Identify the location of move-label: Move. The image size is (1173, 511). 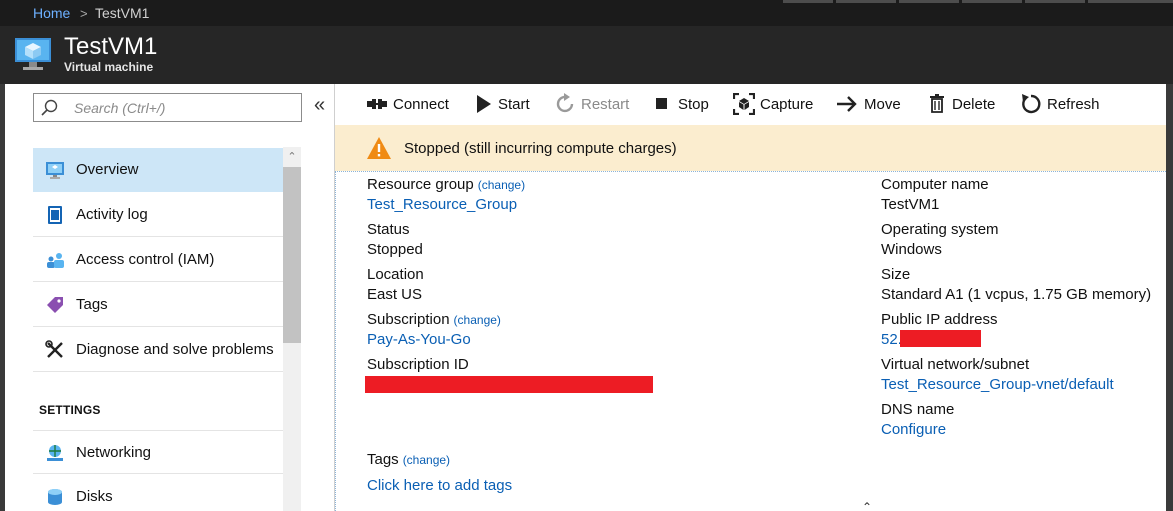
(882, 104).